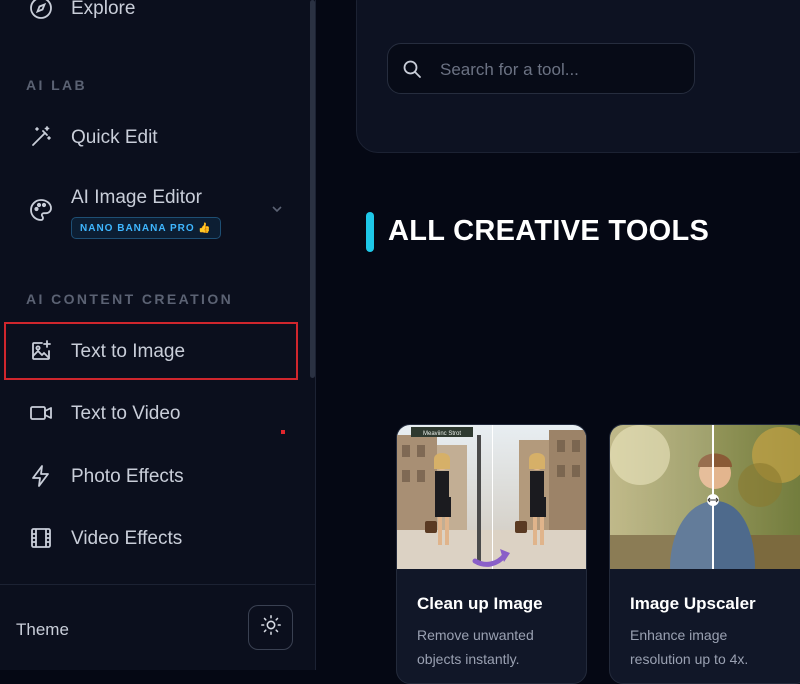  Describe the element at coordinates (689, 647) in the screenshot. I see `card-description: Enhance image resolution up to 4x.` at that location.